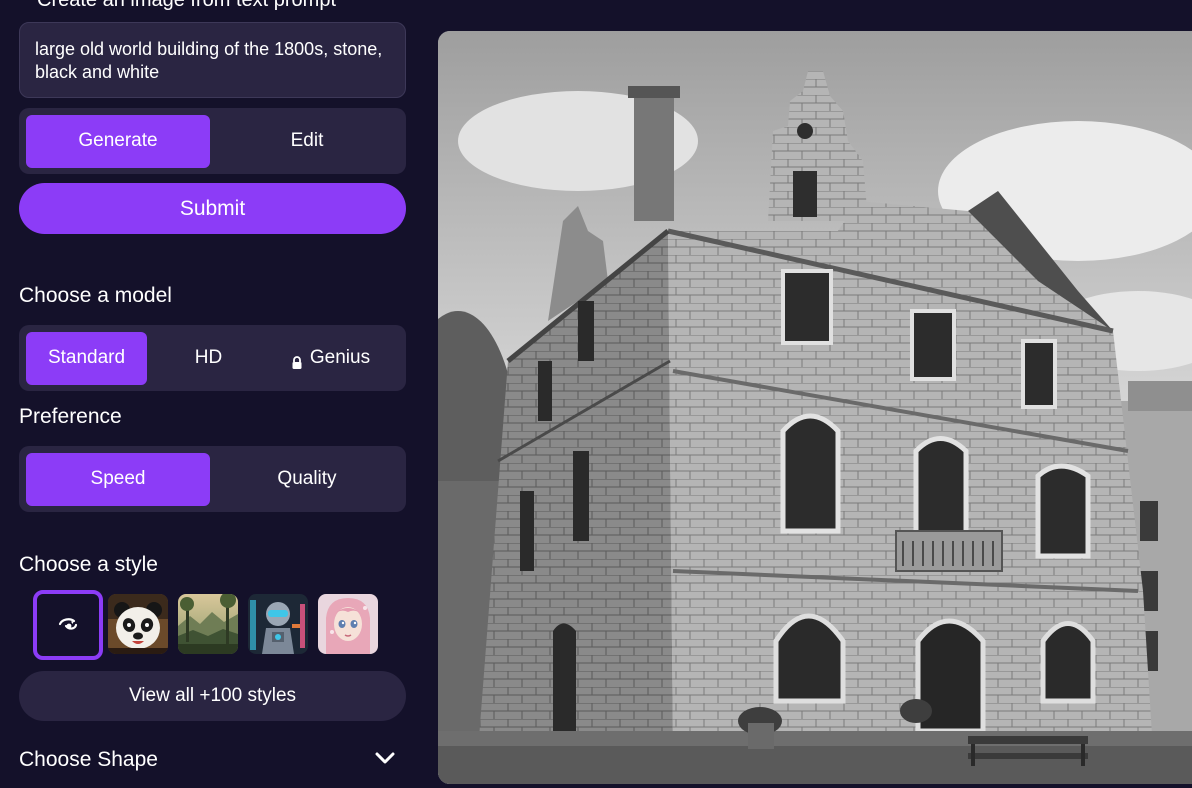  What do you see at coordinates (138, 624) in the screenshot?
I see `style-panda-thumbnail` at bounding box center [138, 624].